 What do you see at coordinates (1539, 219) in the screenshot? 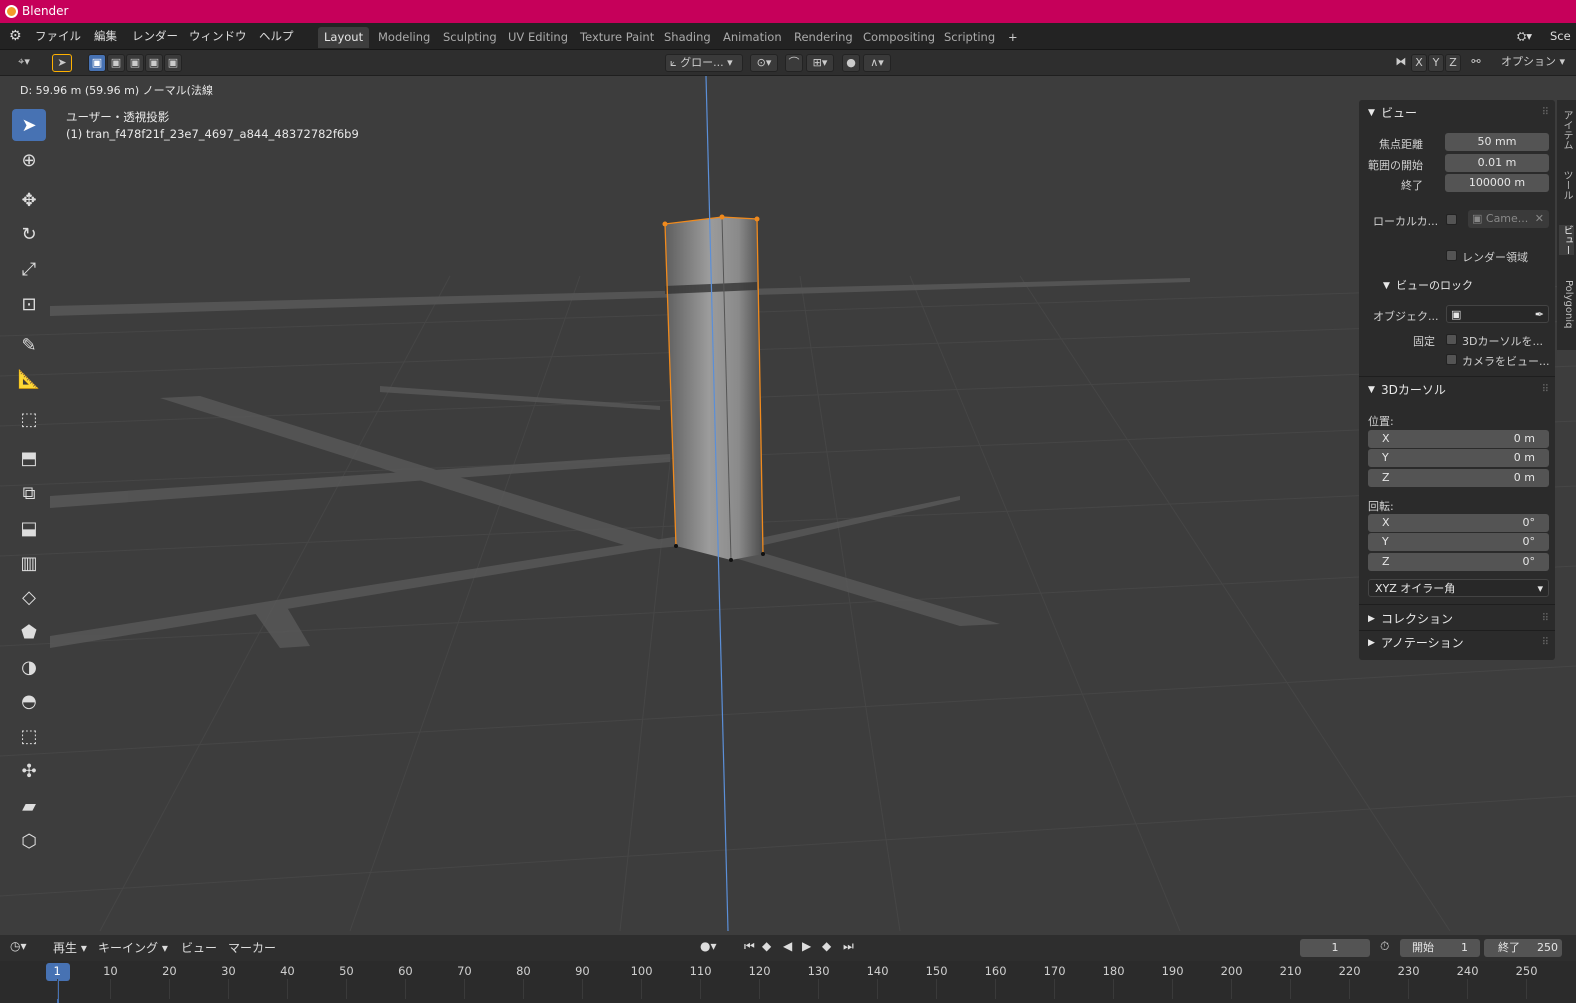
I see `clear-icon: ✕` at bounding box center [1539, 219].